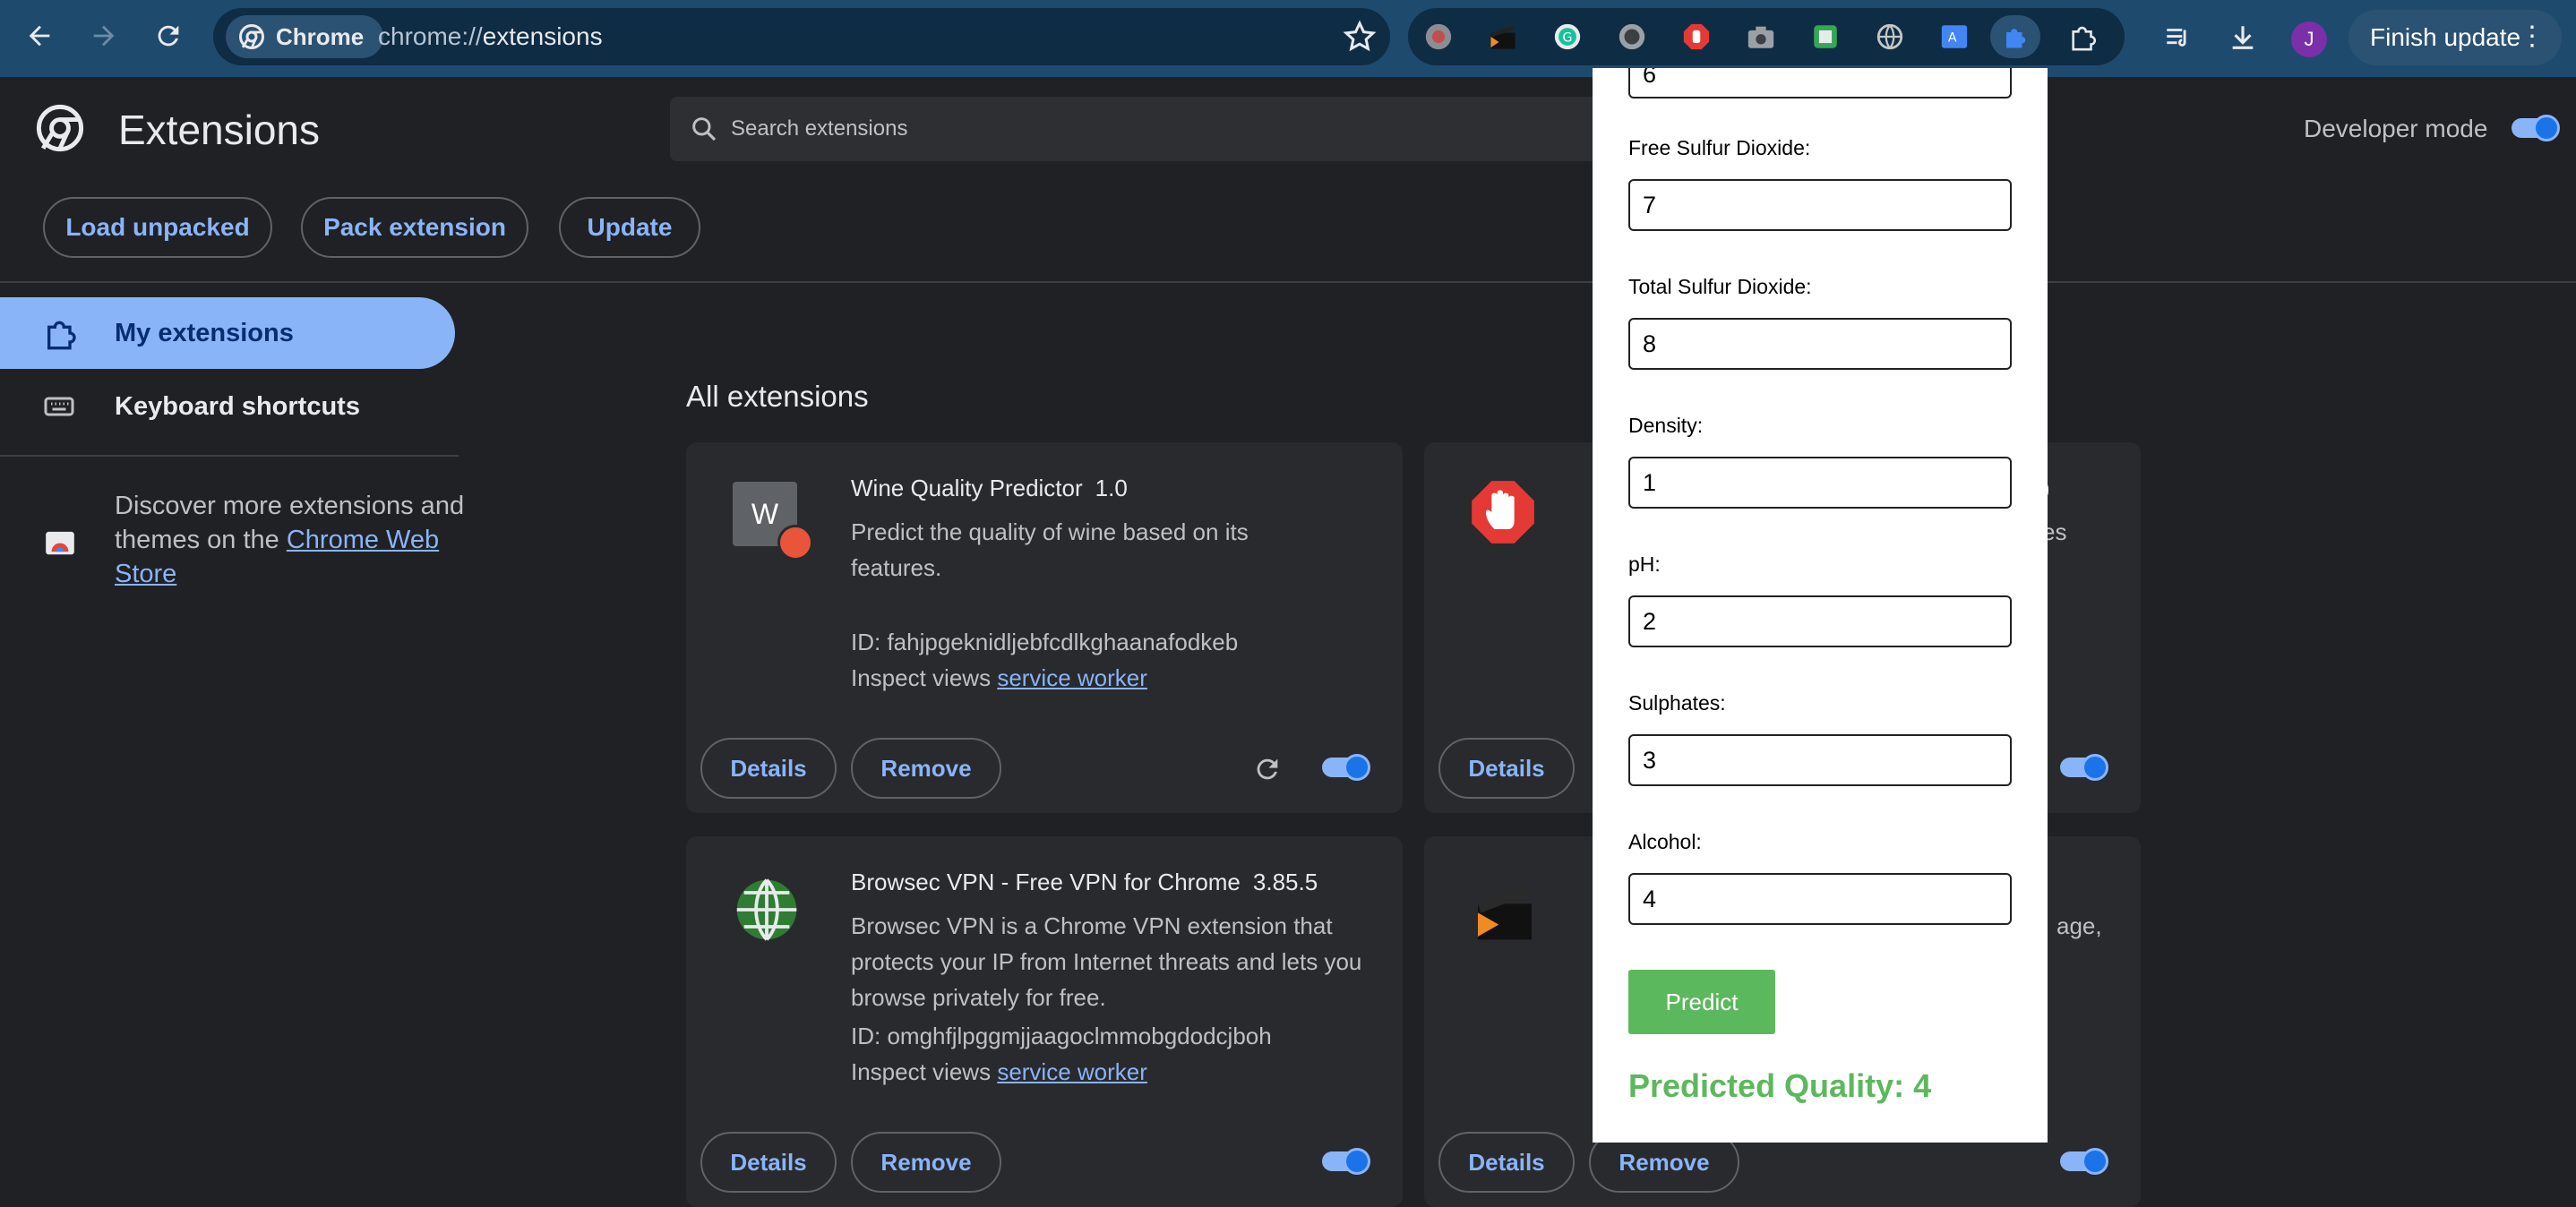 The width and height of the screenshot is (2576, 1207). What do you see at coordinates (766, 909) in the screenshot?
I see `globe-icon` at bounding box center [766, 909].